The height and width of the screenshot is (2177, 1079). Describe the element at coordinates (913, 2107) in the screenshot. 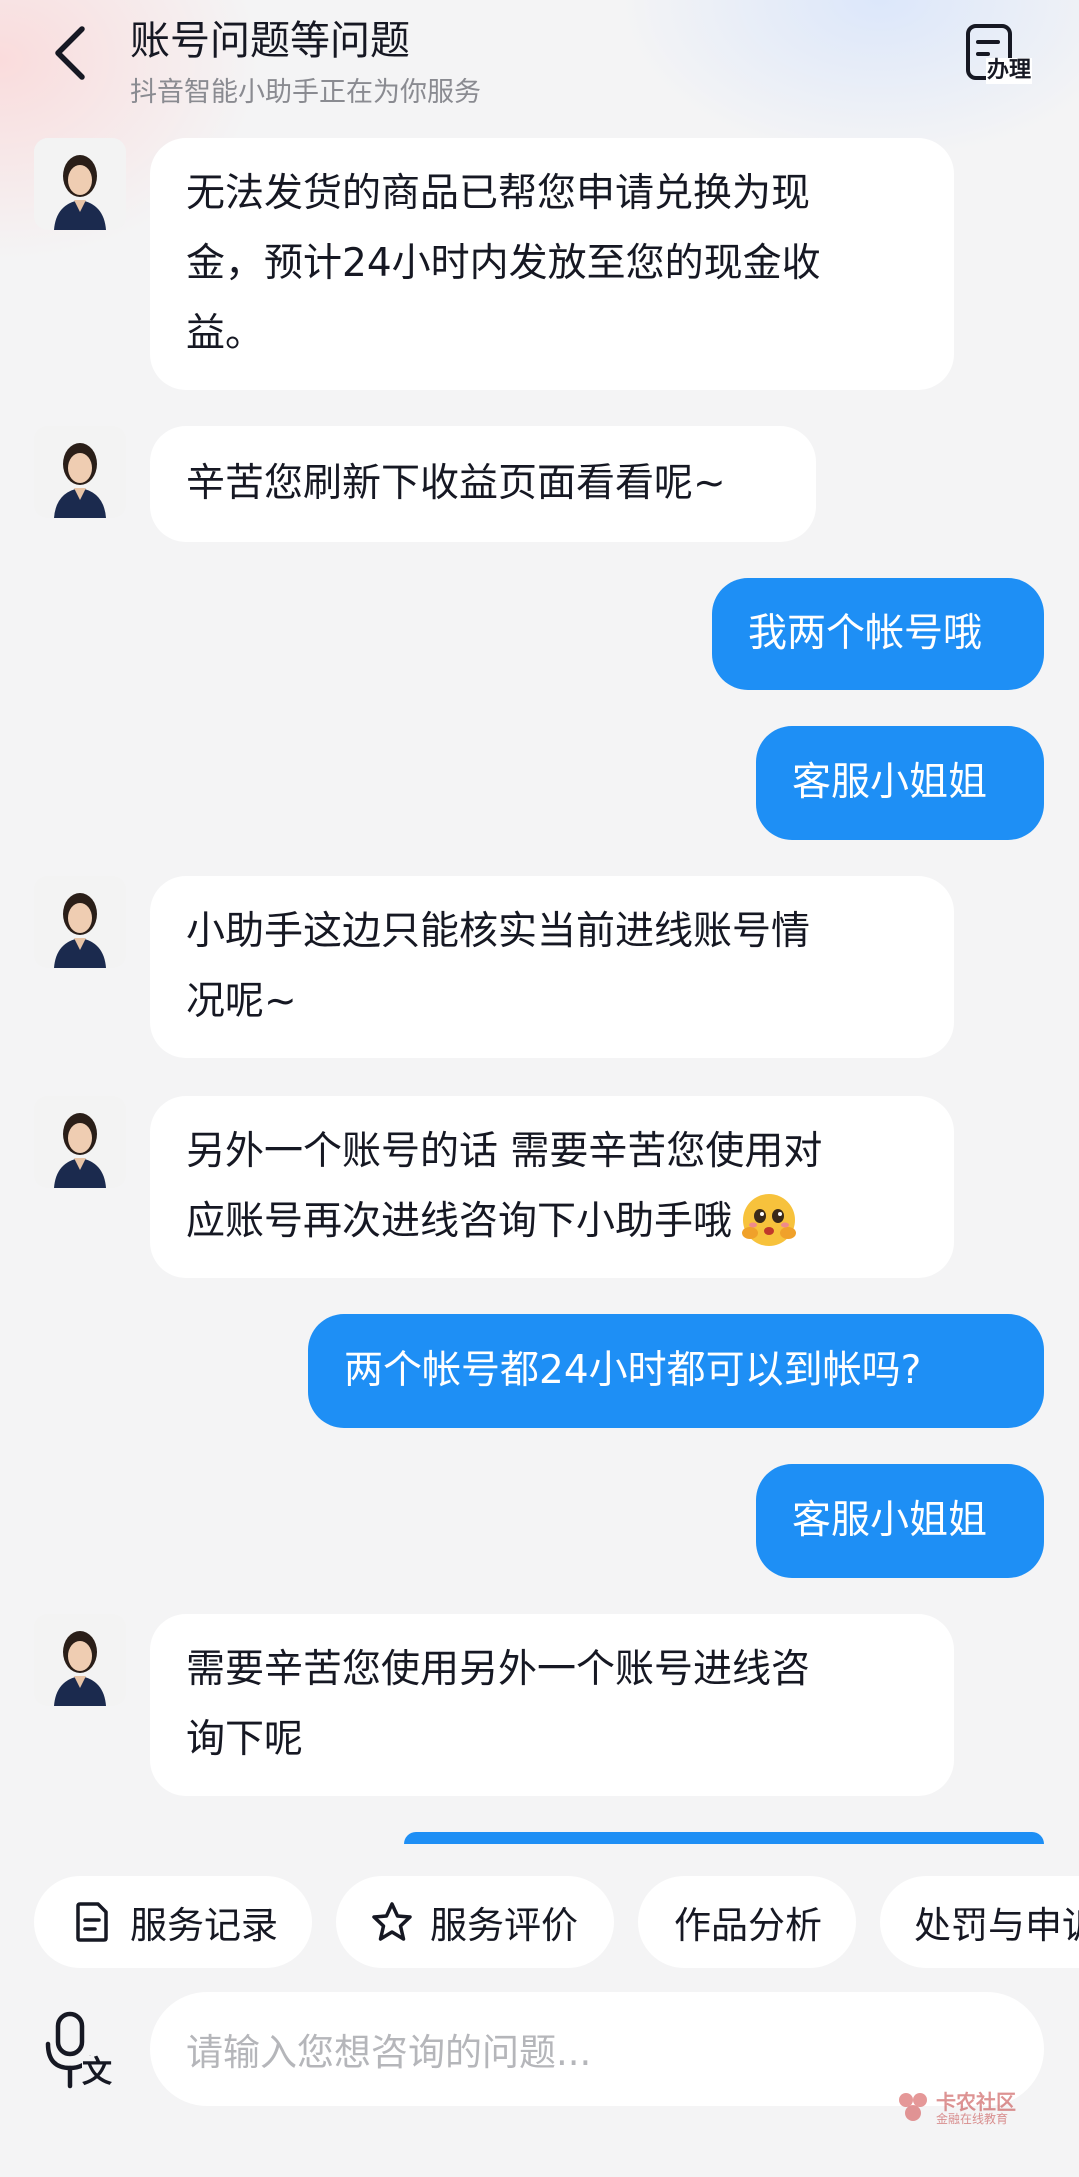

I see `watermark-logo-icon` at that location.